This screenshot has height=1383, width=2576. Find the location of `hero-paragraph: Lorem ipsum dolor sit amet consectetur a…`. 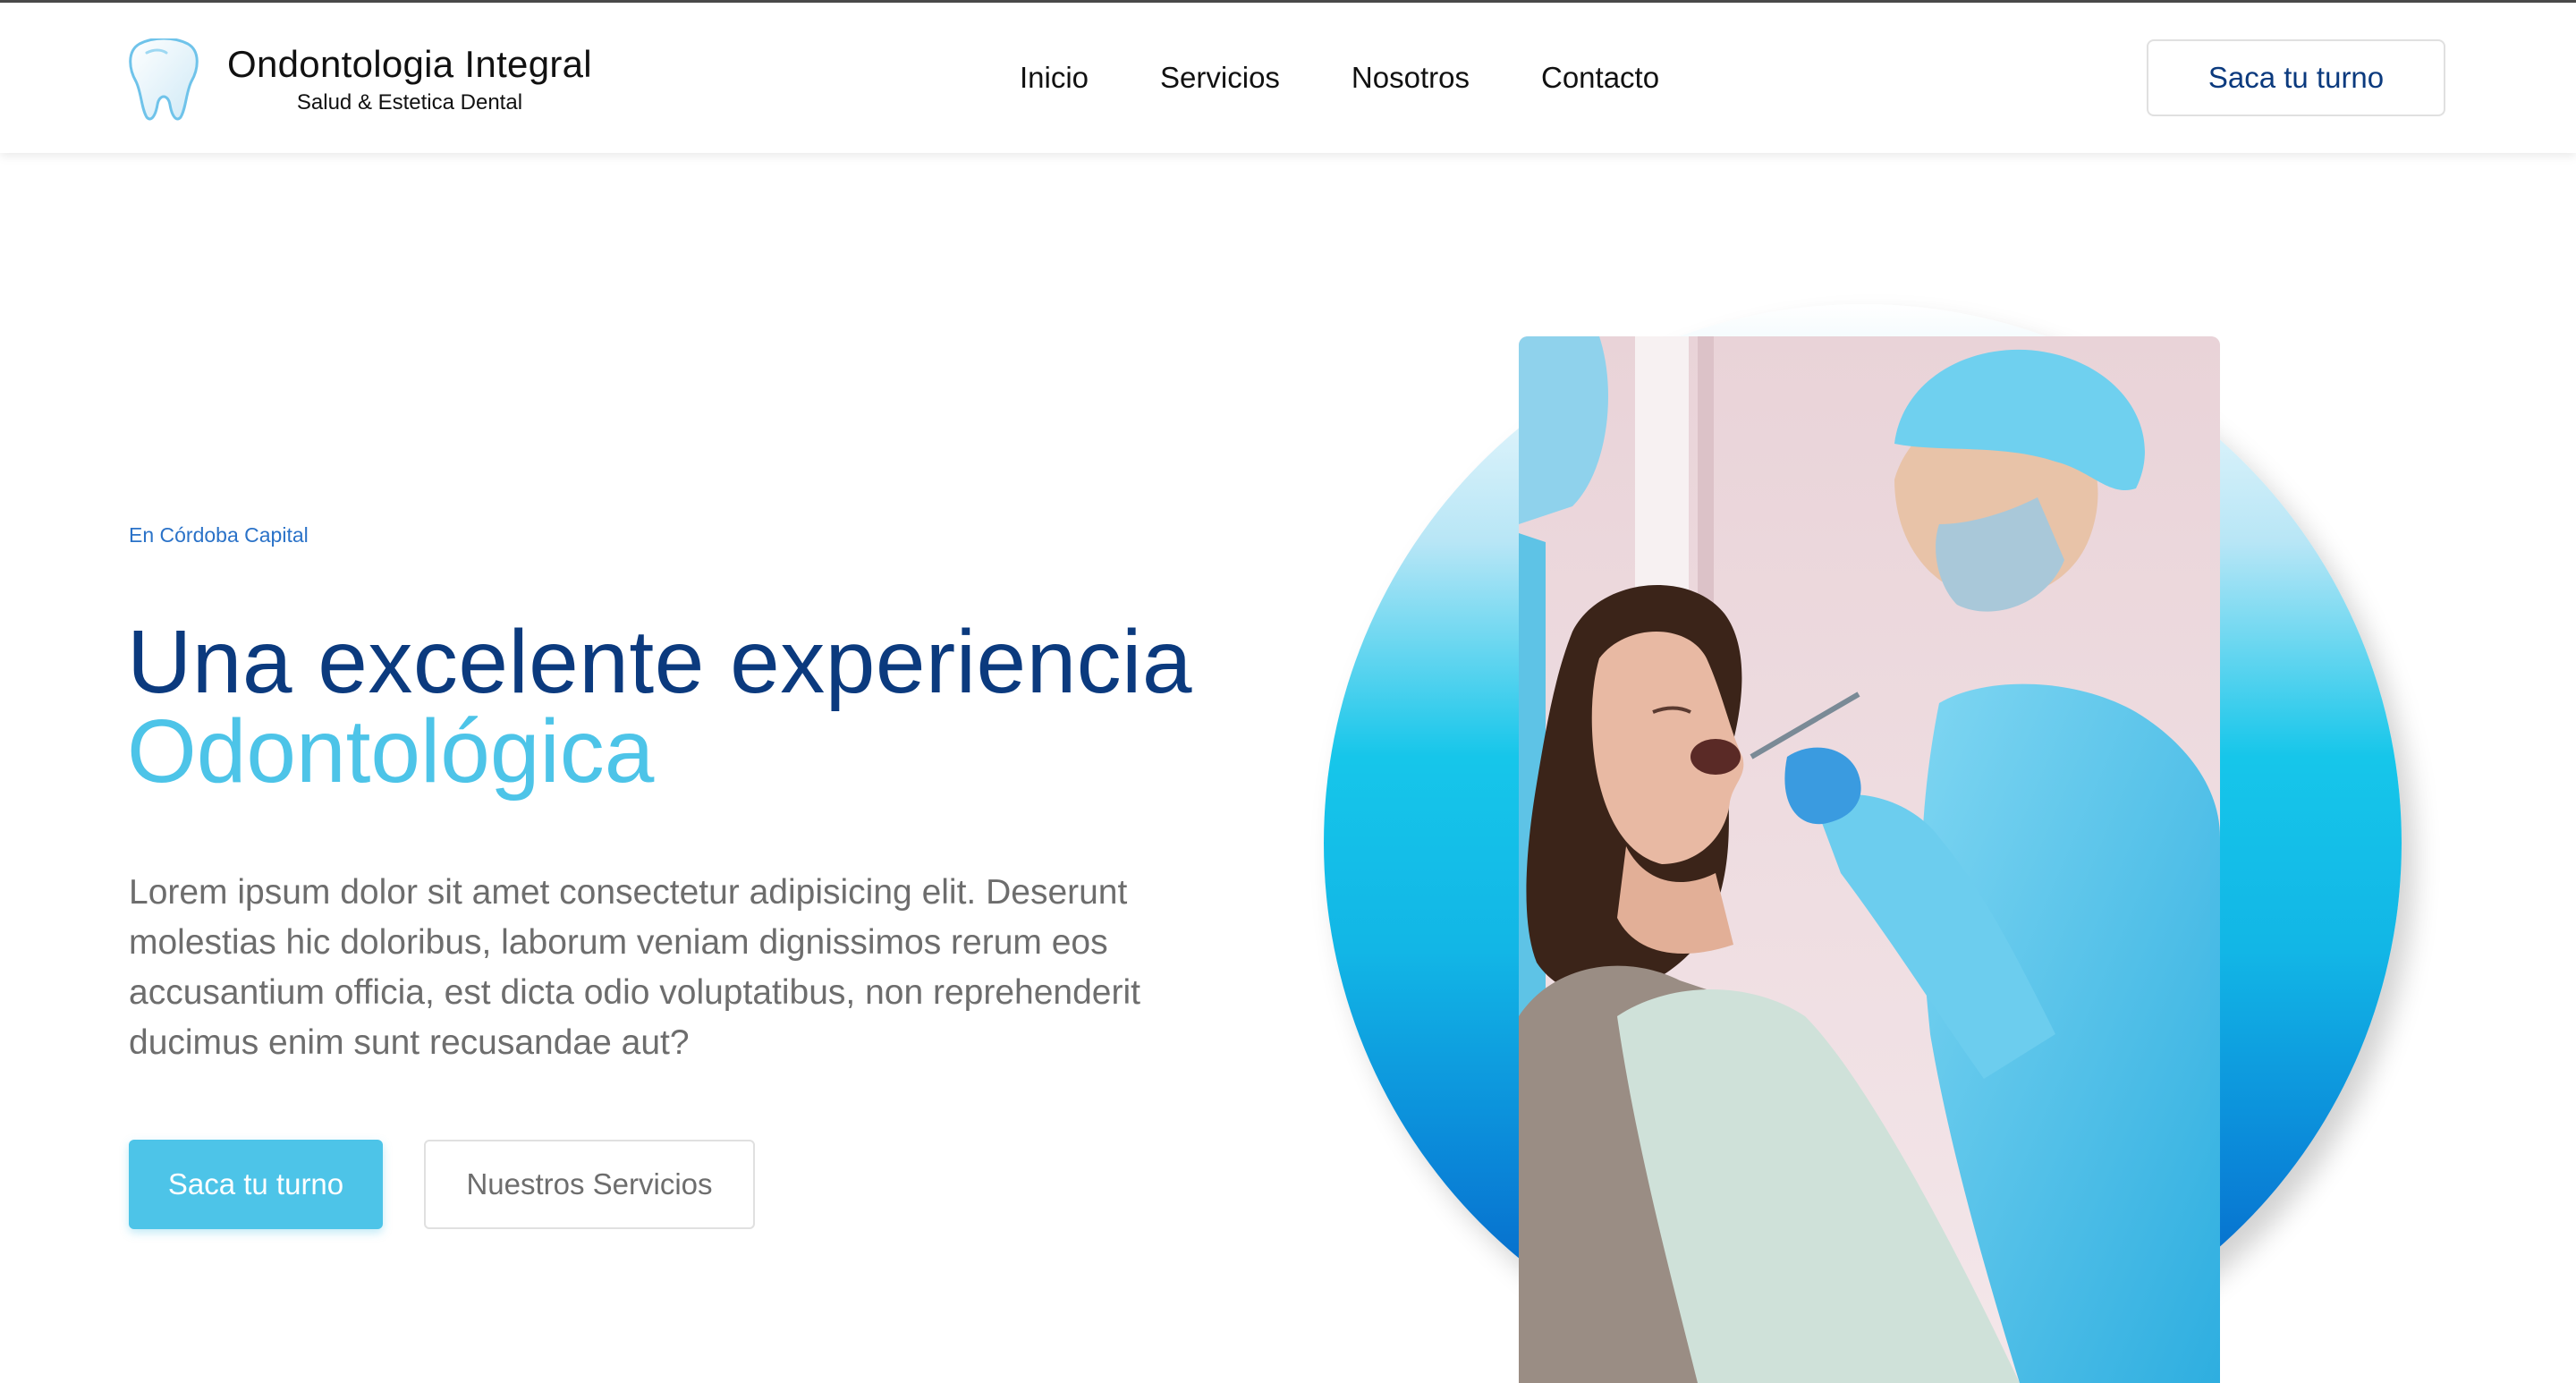

hero-paragraph: Lorem ipsum dolor sit amet consectetur a… is located at coordinates (634, 968).